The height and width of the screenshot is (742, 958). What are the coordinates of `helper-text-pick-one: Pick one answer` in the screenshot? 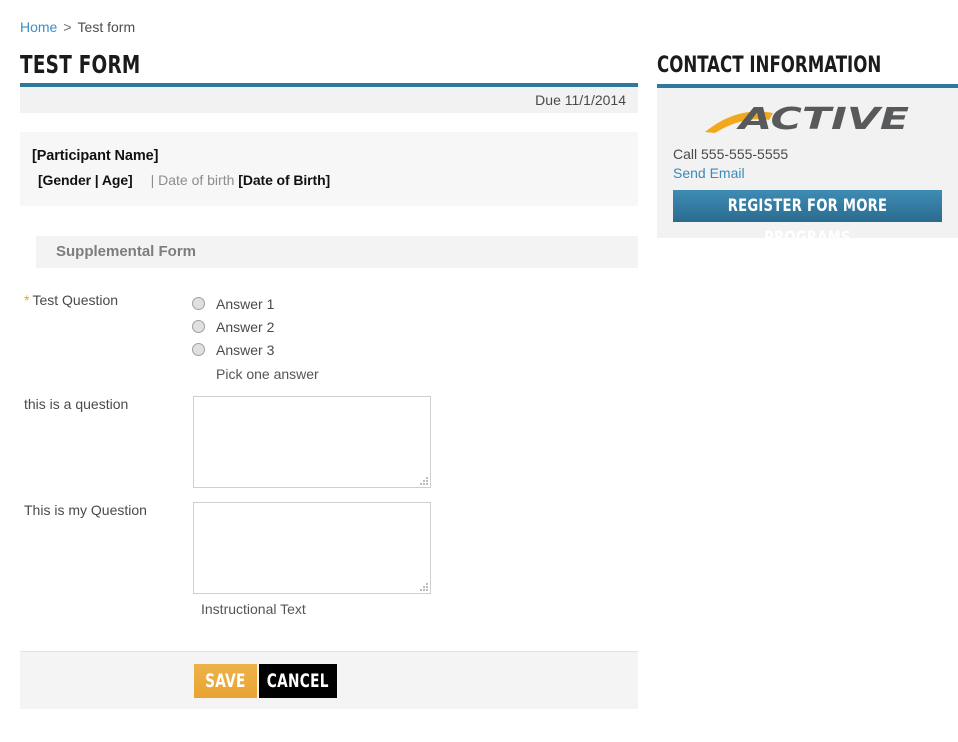 It's located at (267, 374).